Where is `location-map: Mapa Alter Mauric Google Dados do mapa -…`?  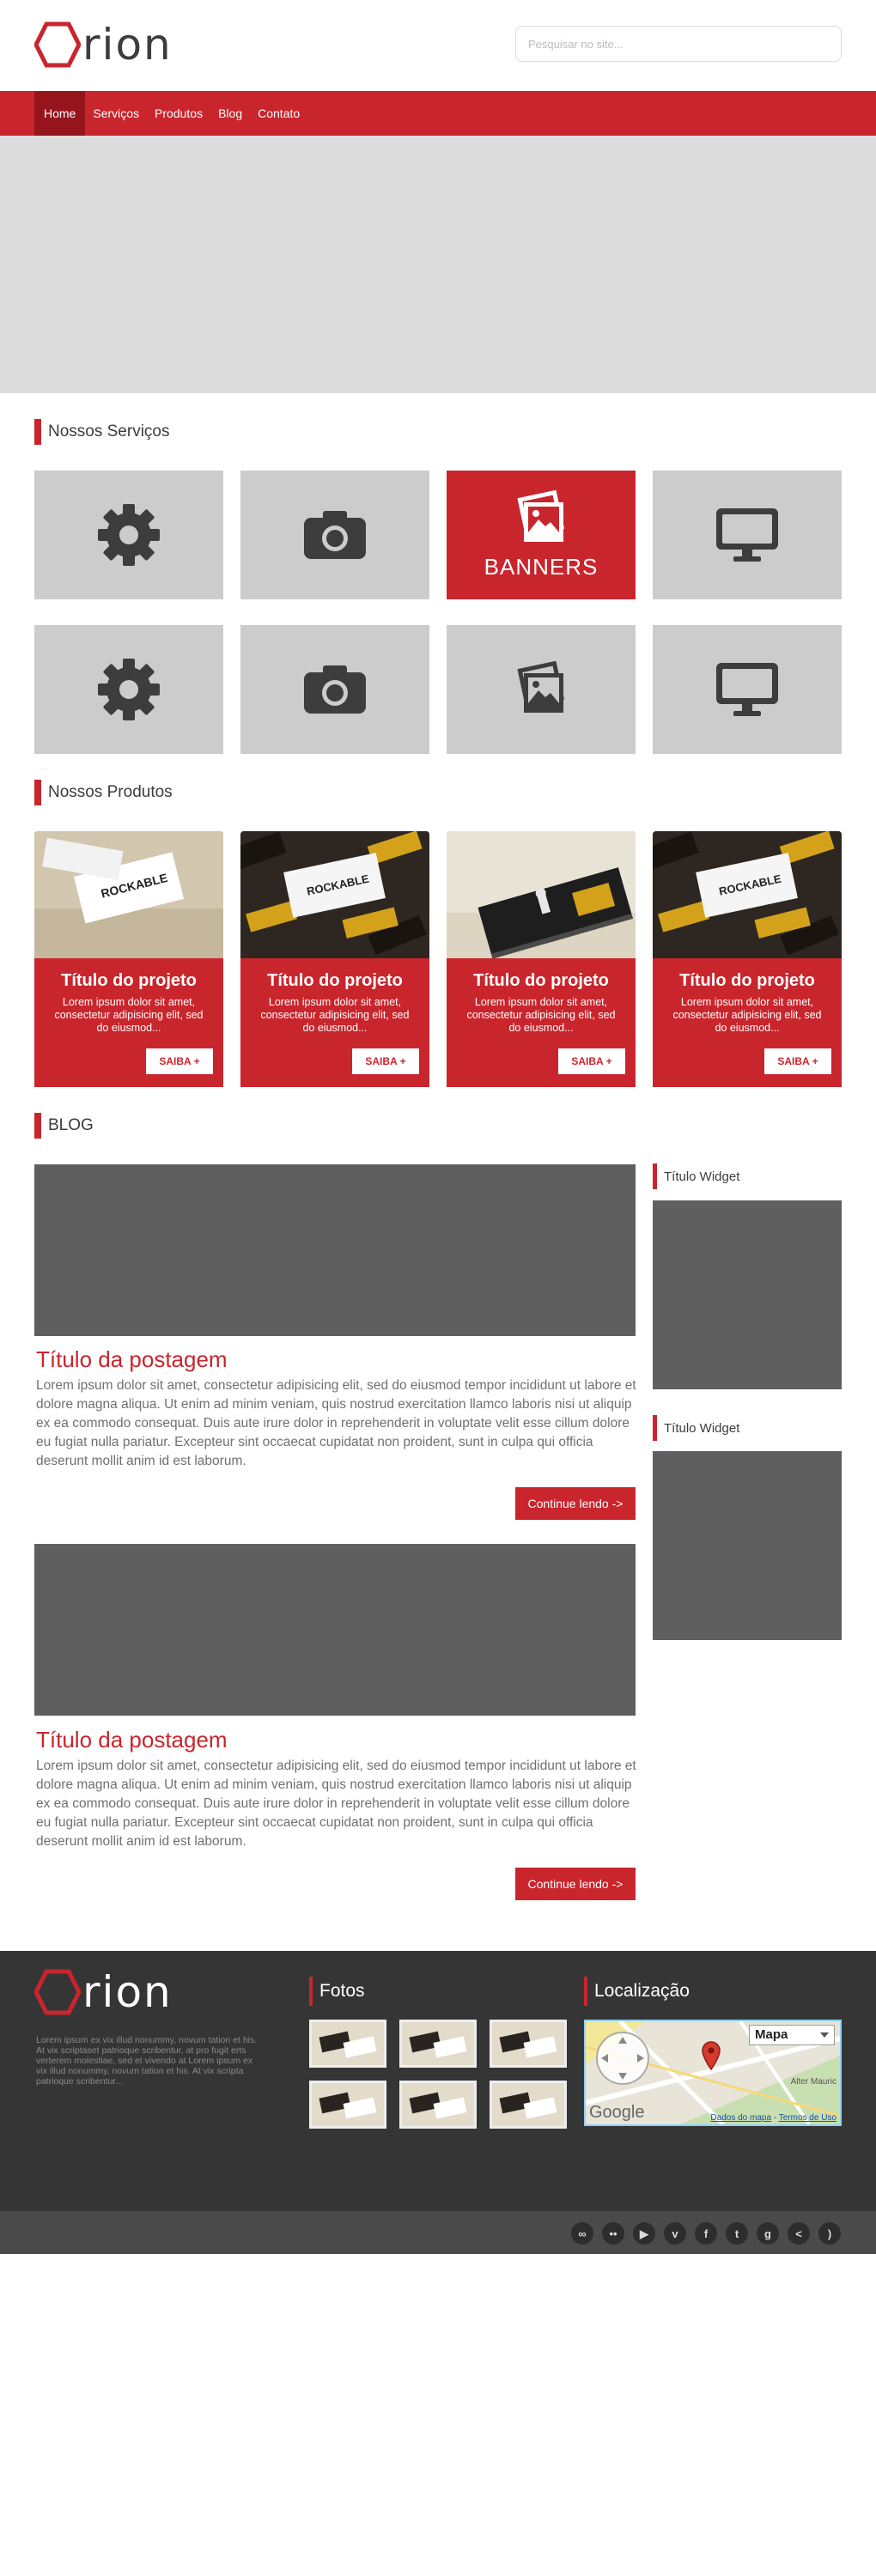
location-map: Mapa Alter Mauric Google Dados do mapa -… is located at coordinates (713, 2073).